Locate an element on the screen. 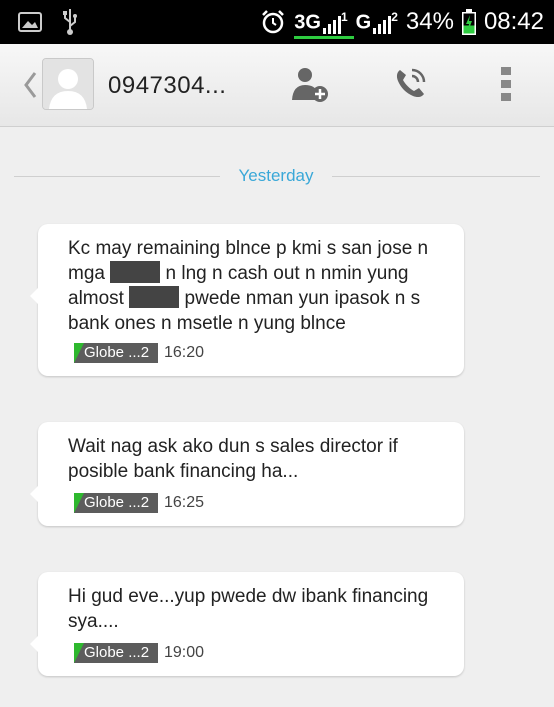 The height and width of the screenshot is (707, 554). more-options-button is located at coordinates (506, 84).